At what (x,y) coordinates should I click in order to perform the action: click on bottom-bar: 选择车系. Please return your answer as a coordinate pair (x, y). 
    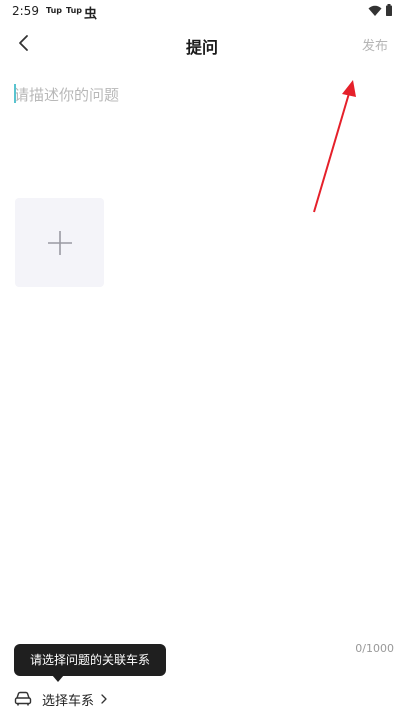
    Looking at the image, I should click on (202, 701).